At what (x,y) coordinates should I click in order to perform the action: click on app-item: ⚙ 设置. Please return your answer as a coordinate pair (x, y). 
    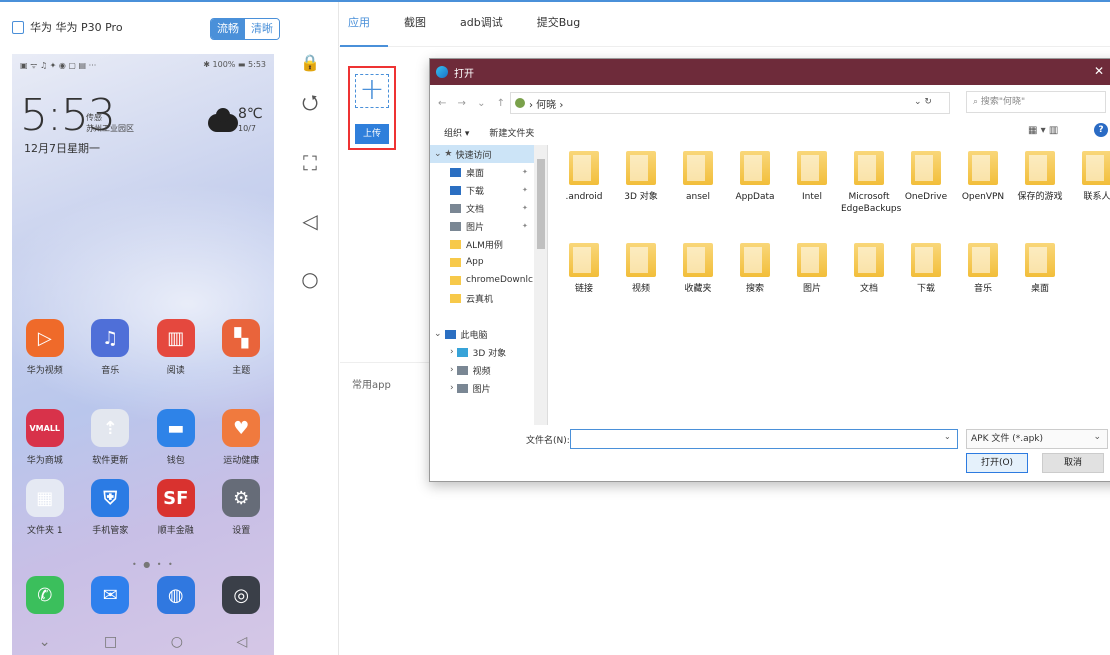
    Looking at the image, I should click on (241, 507).